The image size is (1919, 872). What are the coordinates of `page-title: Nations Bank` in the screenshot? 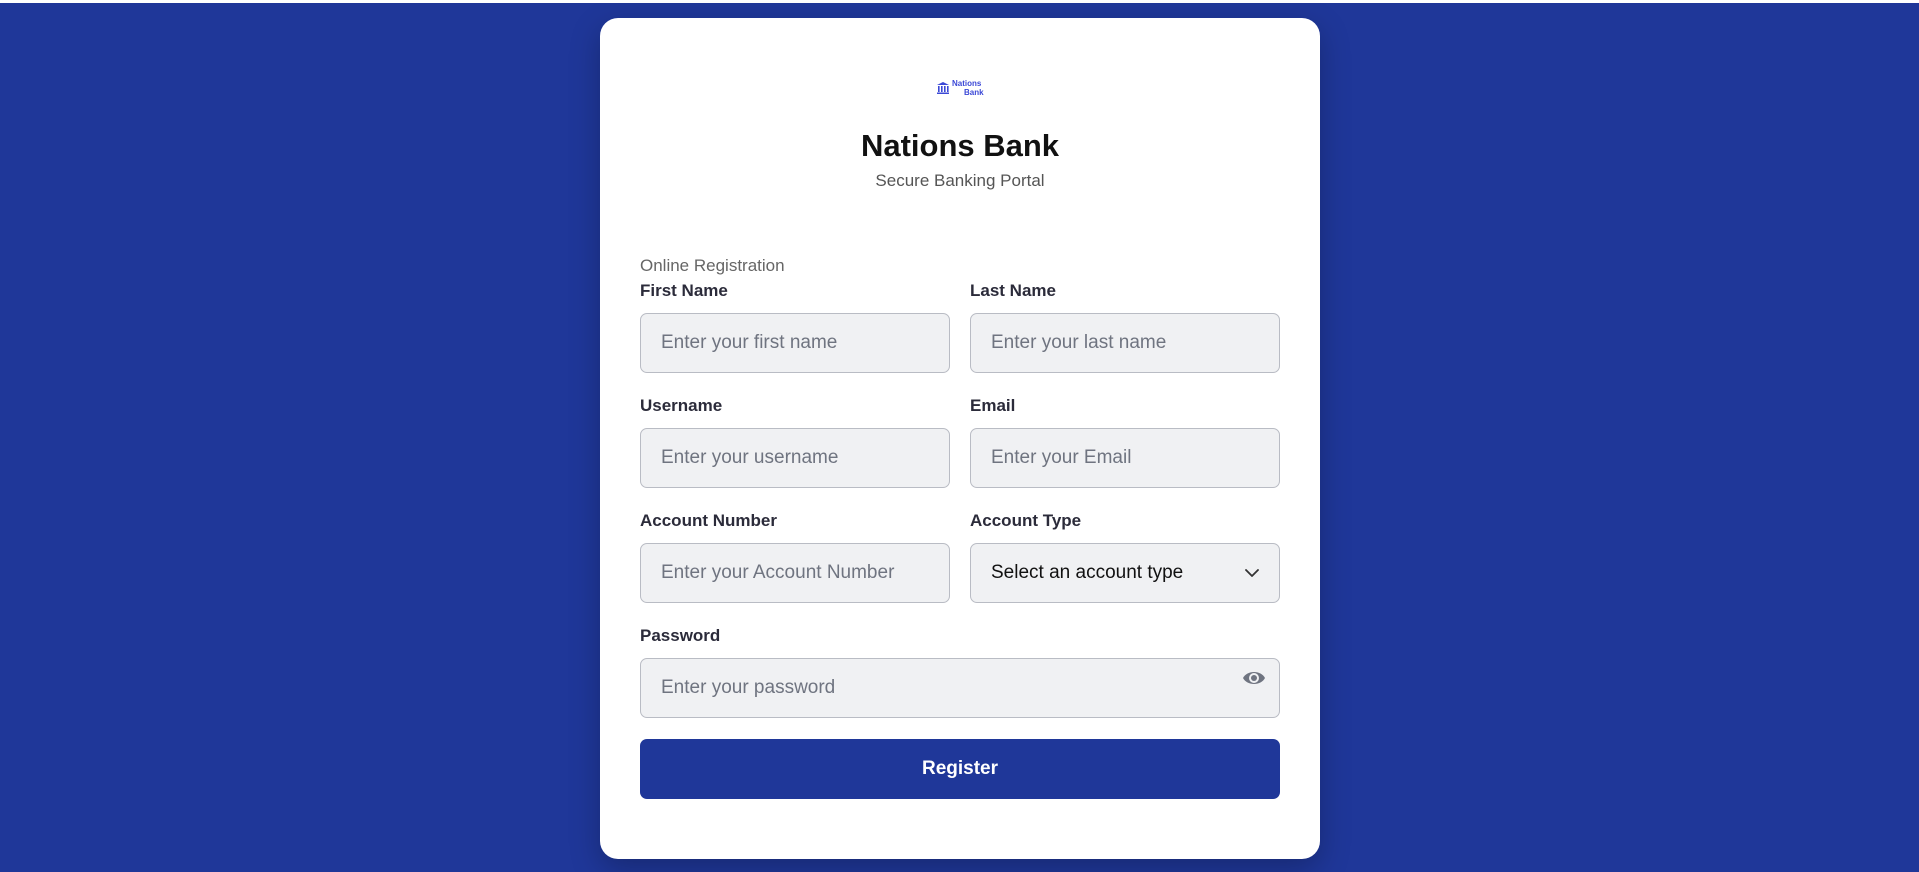 It's located at (960, 145).